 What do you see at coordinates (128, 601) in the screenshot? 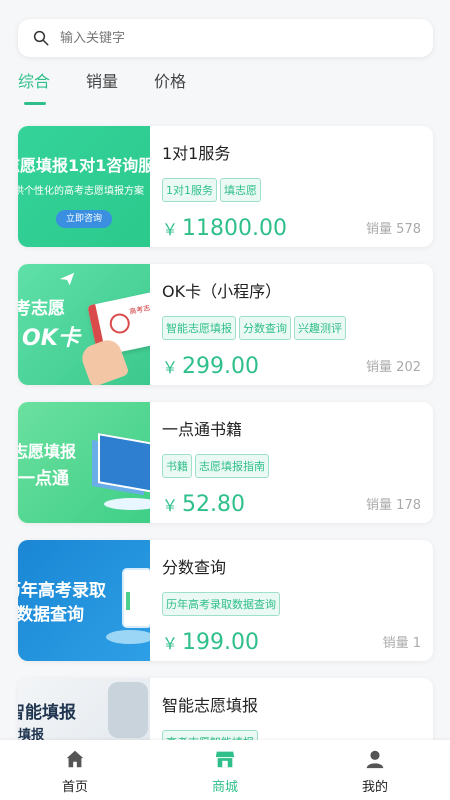
I see `chart-graphic` at bounding box center [128, 601].